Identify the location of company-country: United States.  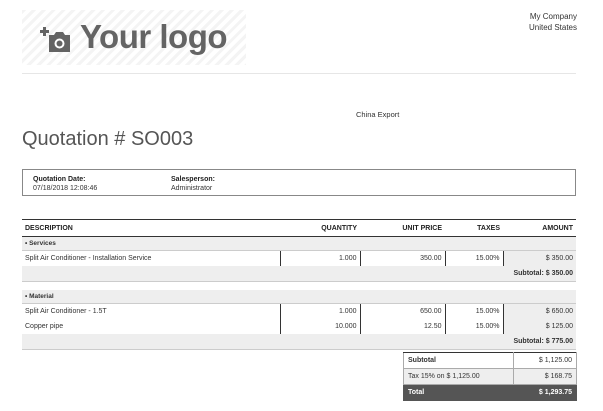
(552, 27).